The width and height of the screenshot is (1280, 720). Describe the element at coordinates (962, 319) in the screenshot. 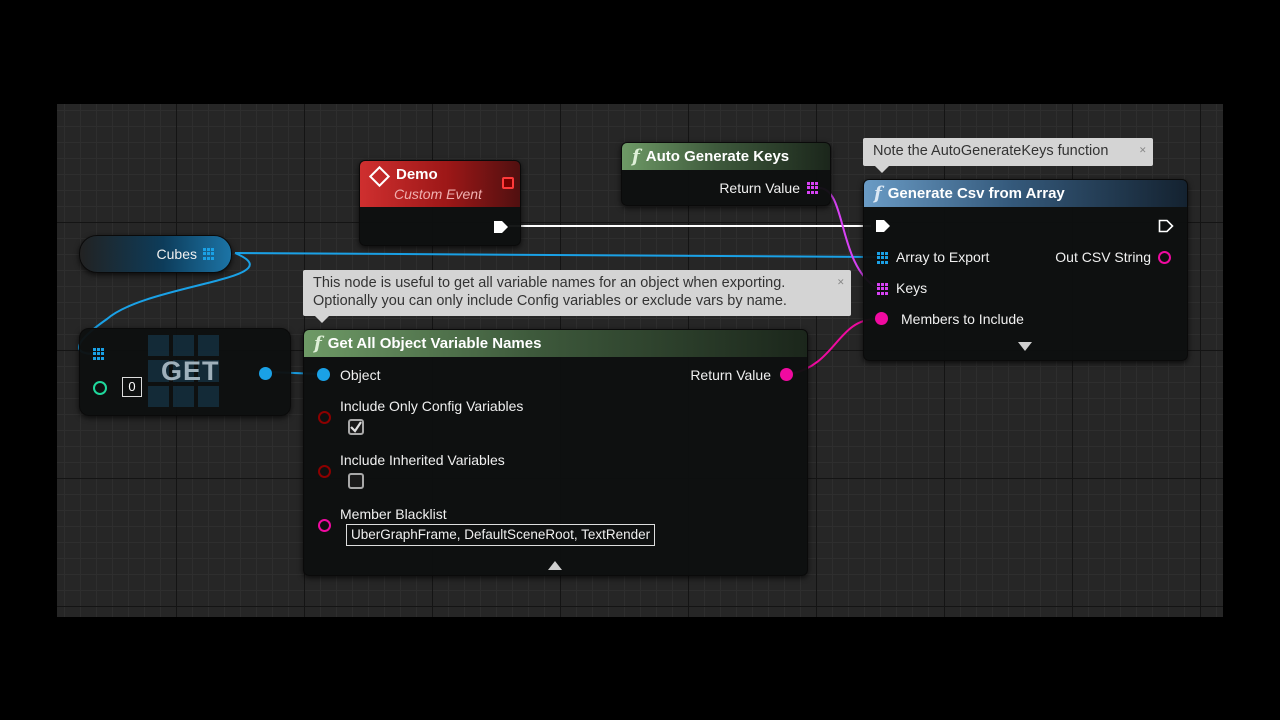

I see `members-to-include-label: Members to Include` at that location.